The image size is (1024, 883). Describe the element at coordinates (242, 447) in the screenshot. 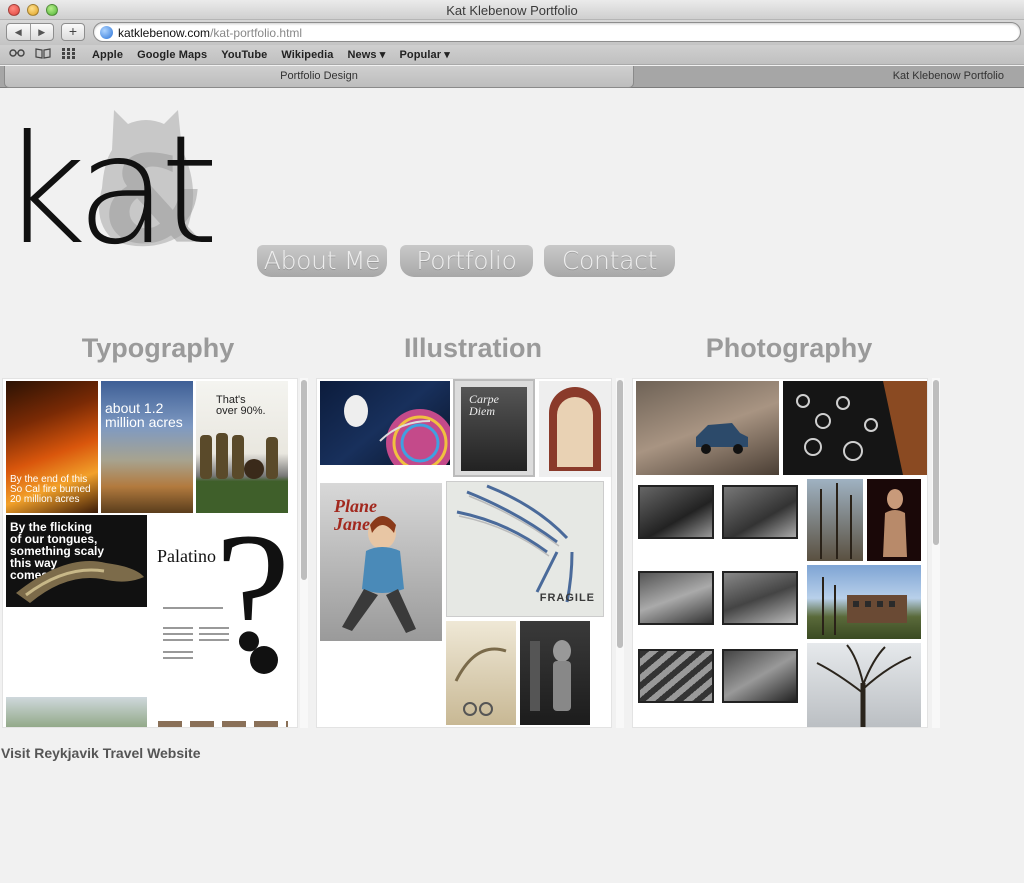

I see `firefighters-poster-thumb: That's over 90%.` at that location.